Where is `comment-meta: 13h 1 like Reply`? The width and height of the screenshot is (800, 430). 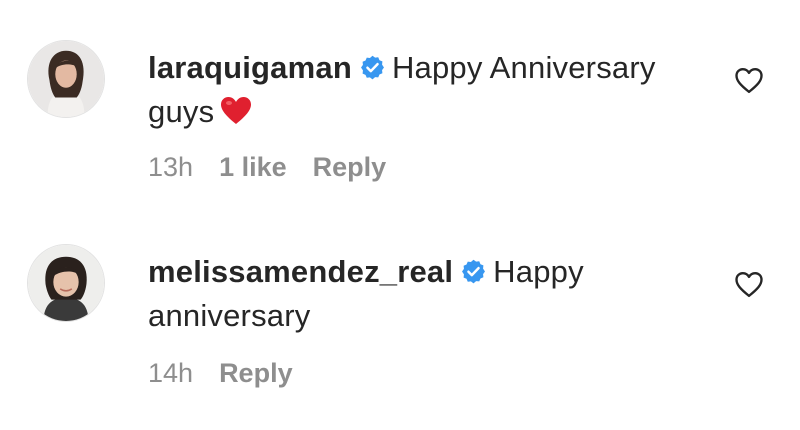
comment-meta: 13h 1 like Reply is located at coordinates (280, 167).